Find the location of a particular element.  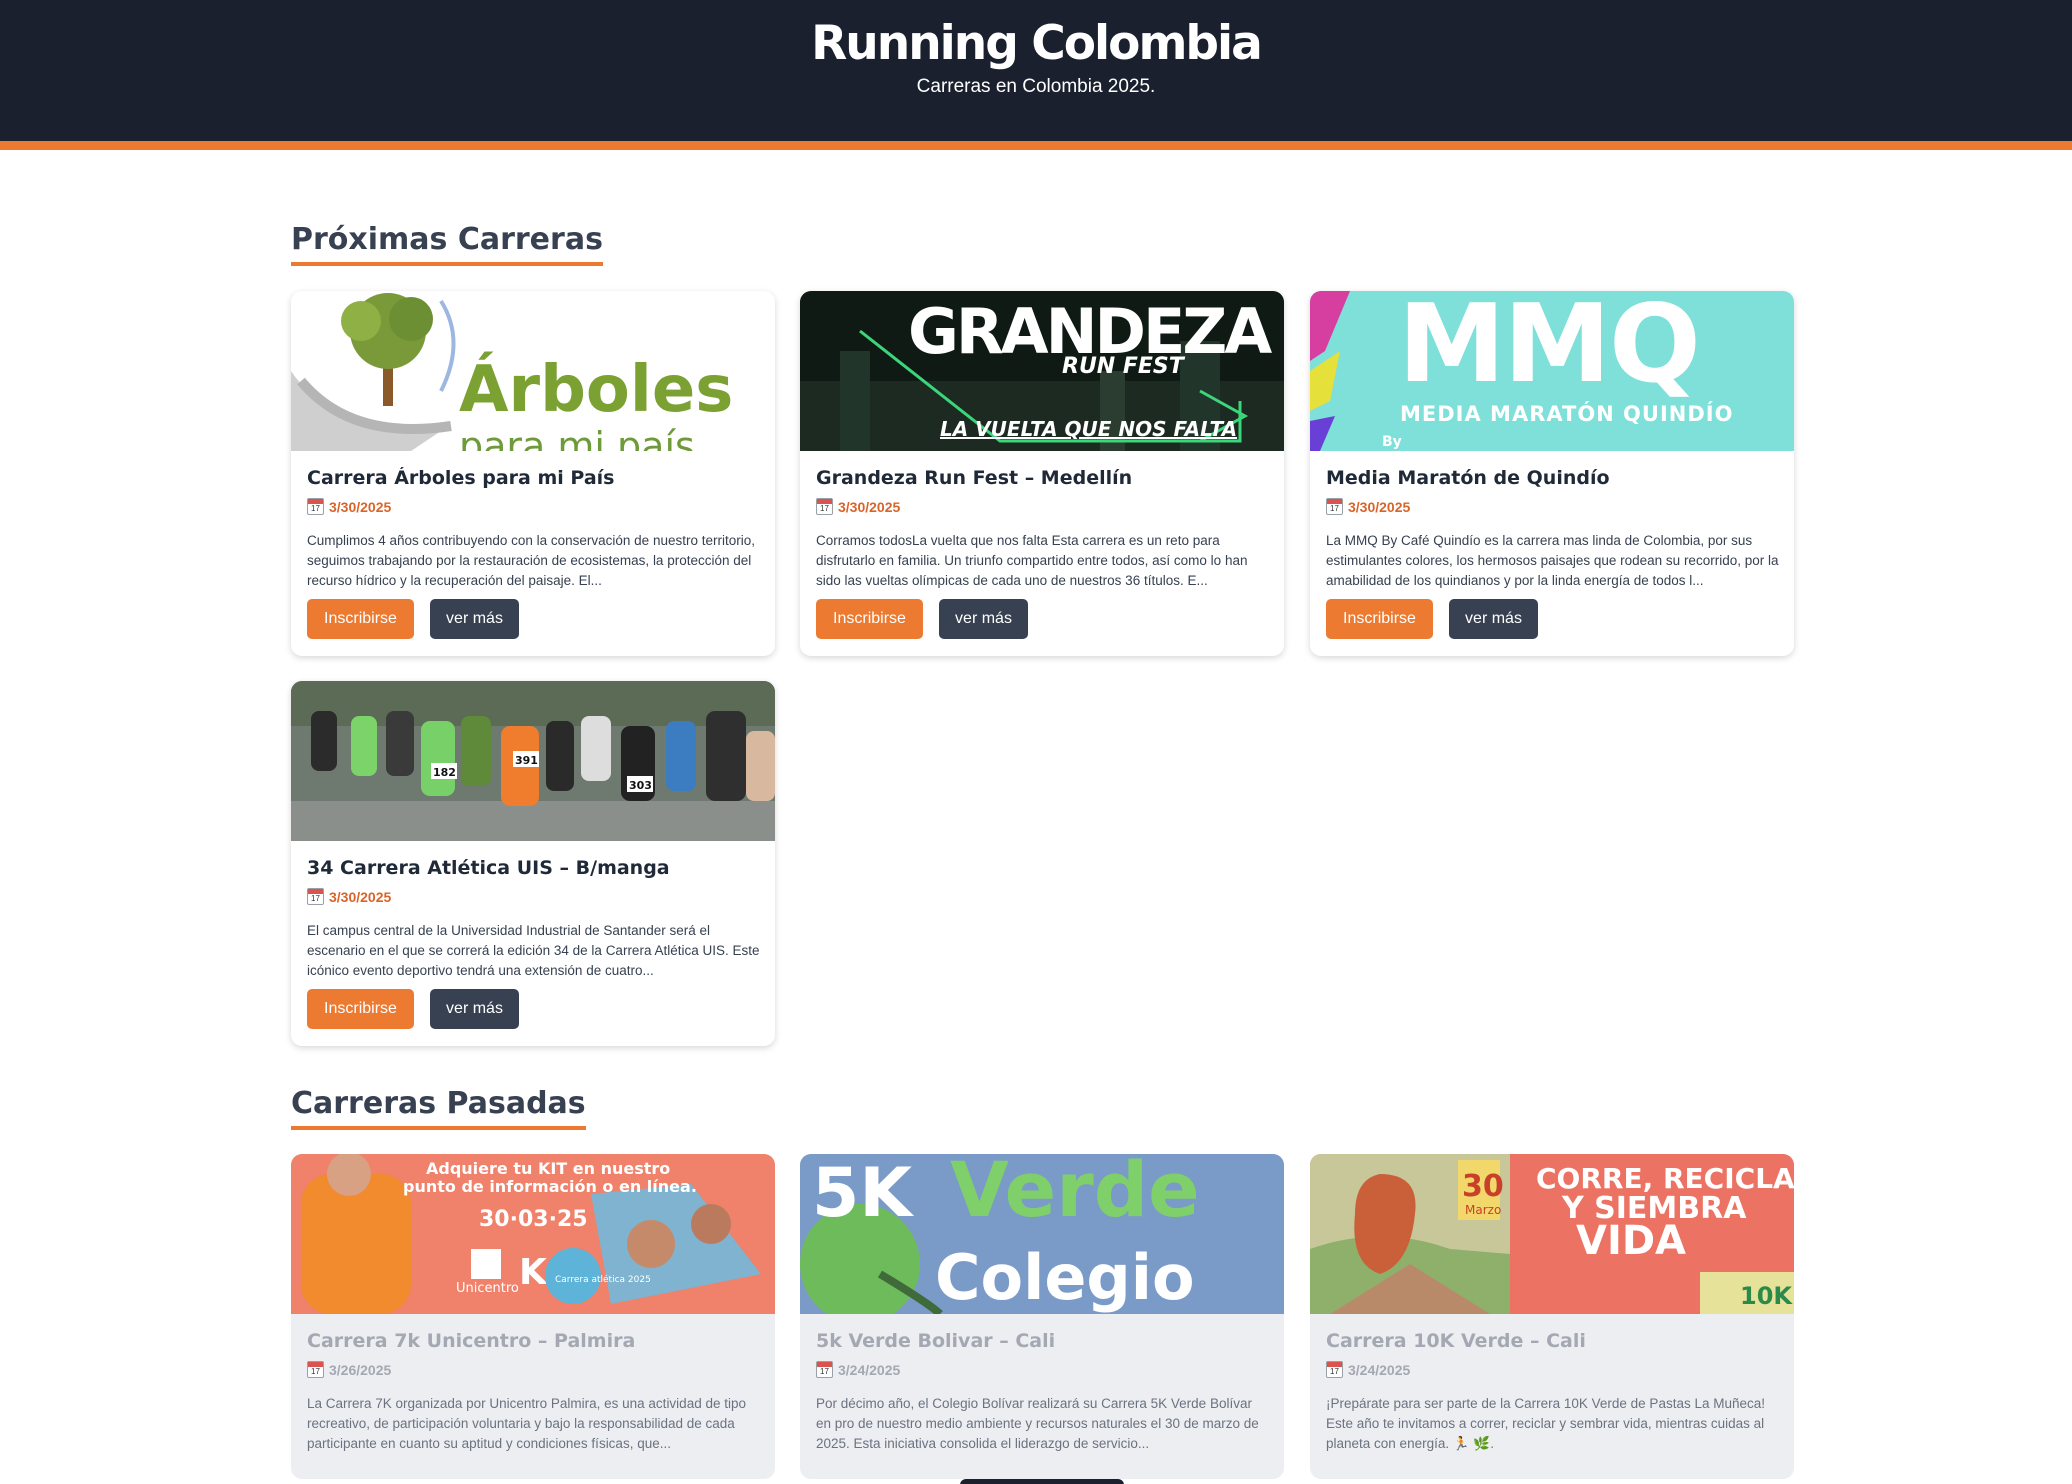

image-text: 30 is located at coordinates (1483, 1186).